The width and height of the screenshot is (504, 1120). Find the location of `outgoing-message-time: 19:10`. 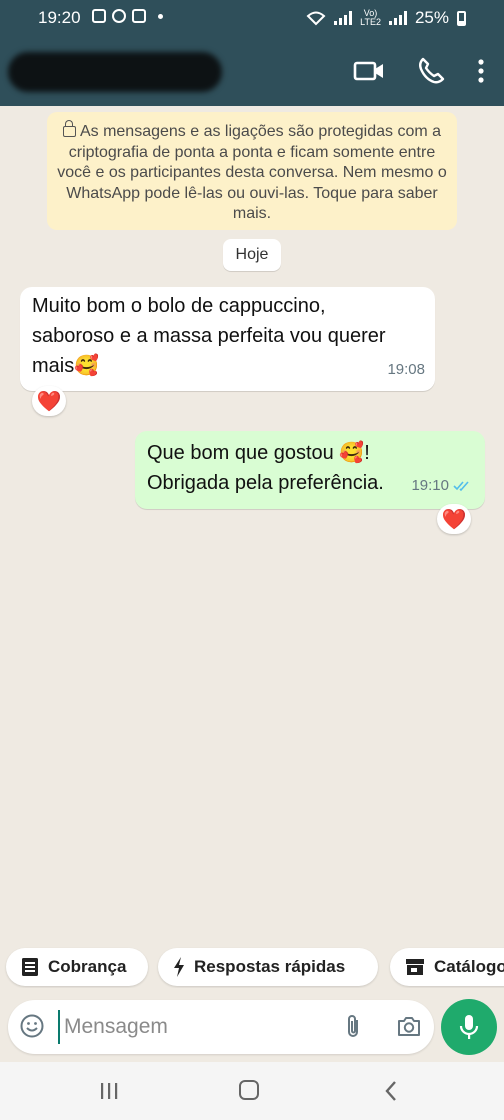

outgoing-message-time: 19:10 is located at coordinates (430, 485).